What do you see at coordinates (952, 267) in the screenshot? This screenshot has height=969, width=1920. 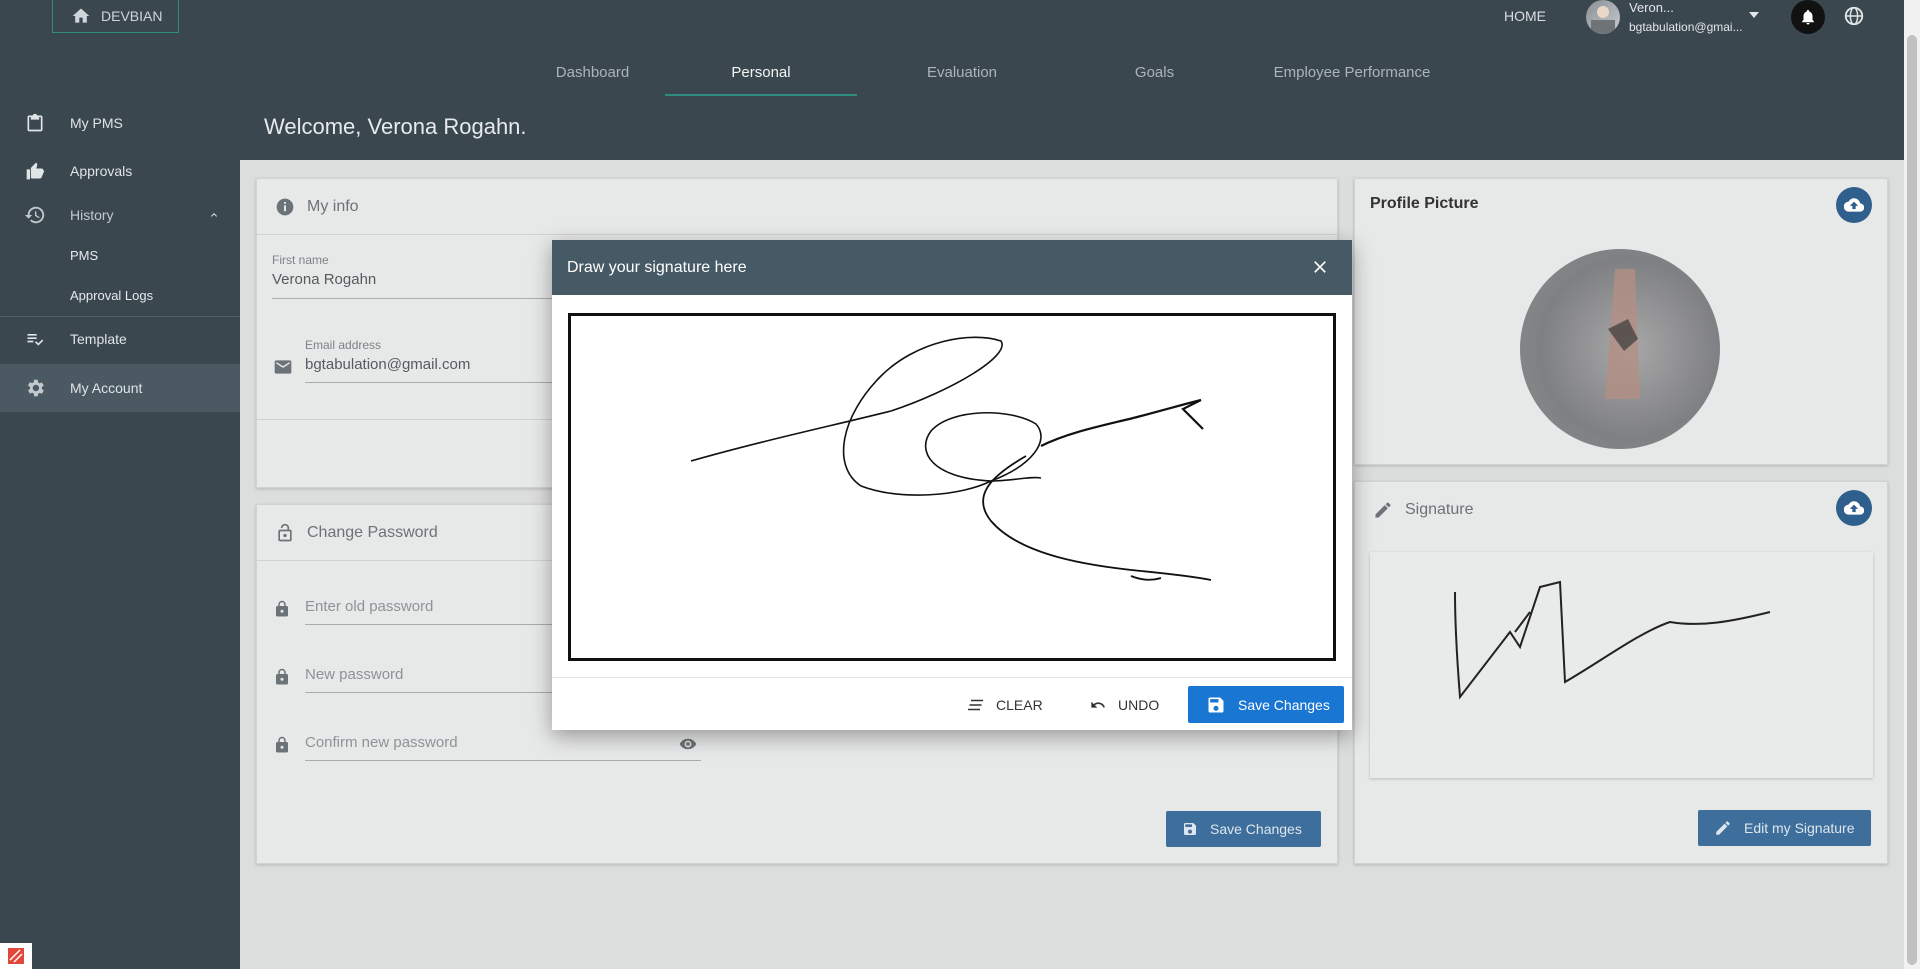 I see `dialog-header: Draw your signature here` at bounding box center [952, 267].